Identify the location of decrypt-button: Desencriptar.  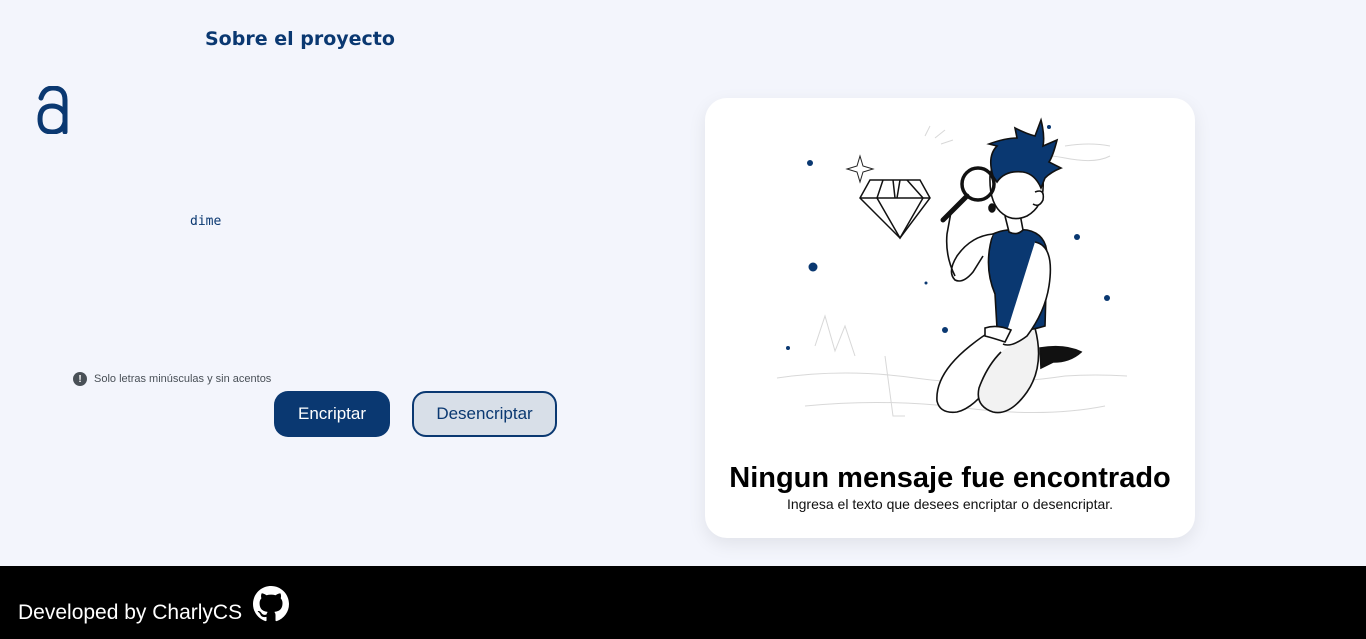
(484, 414).